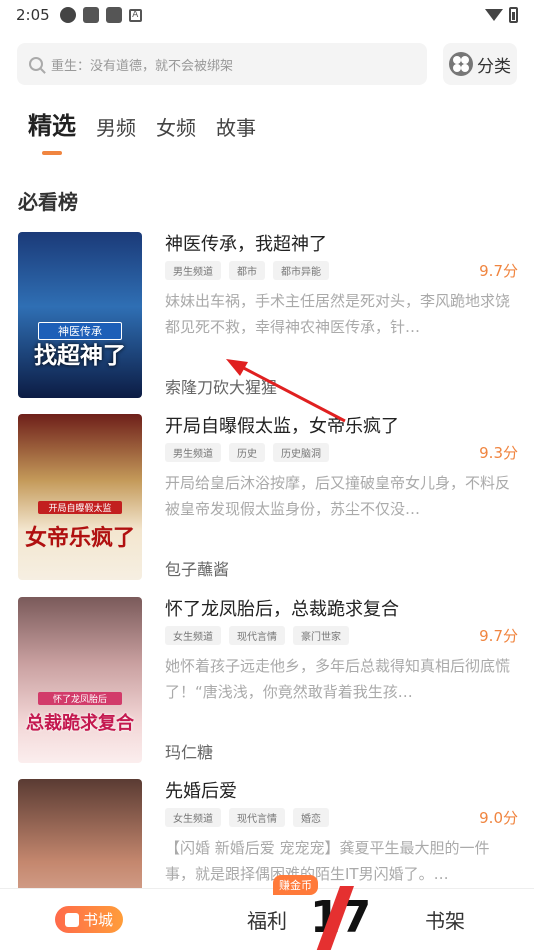 The image size is (534, 950). Describe the element at coordinates (321, 635) in the screenshot. I see `book-tag: 豪门世家` at that location.